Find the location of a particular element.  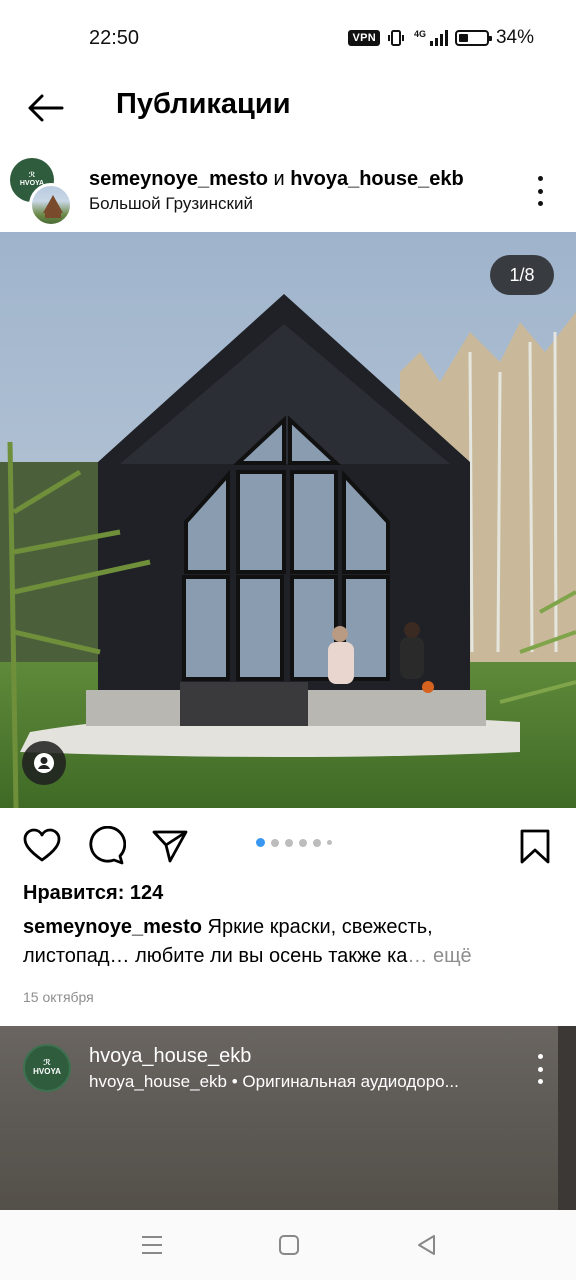

next-post-username: hvoya_house_ekb is located at coordinates (170, 1056).